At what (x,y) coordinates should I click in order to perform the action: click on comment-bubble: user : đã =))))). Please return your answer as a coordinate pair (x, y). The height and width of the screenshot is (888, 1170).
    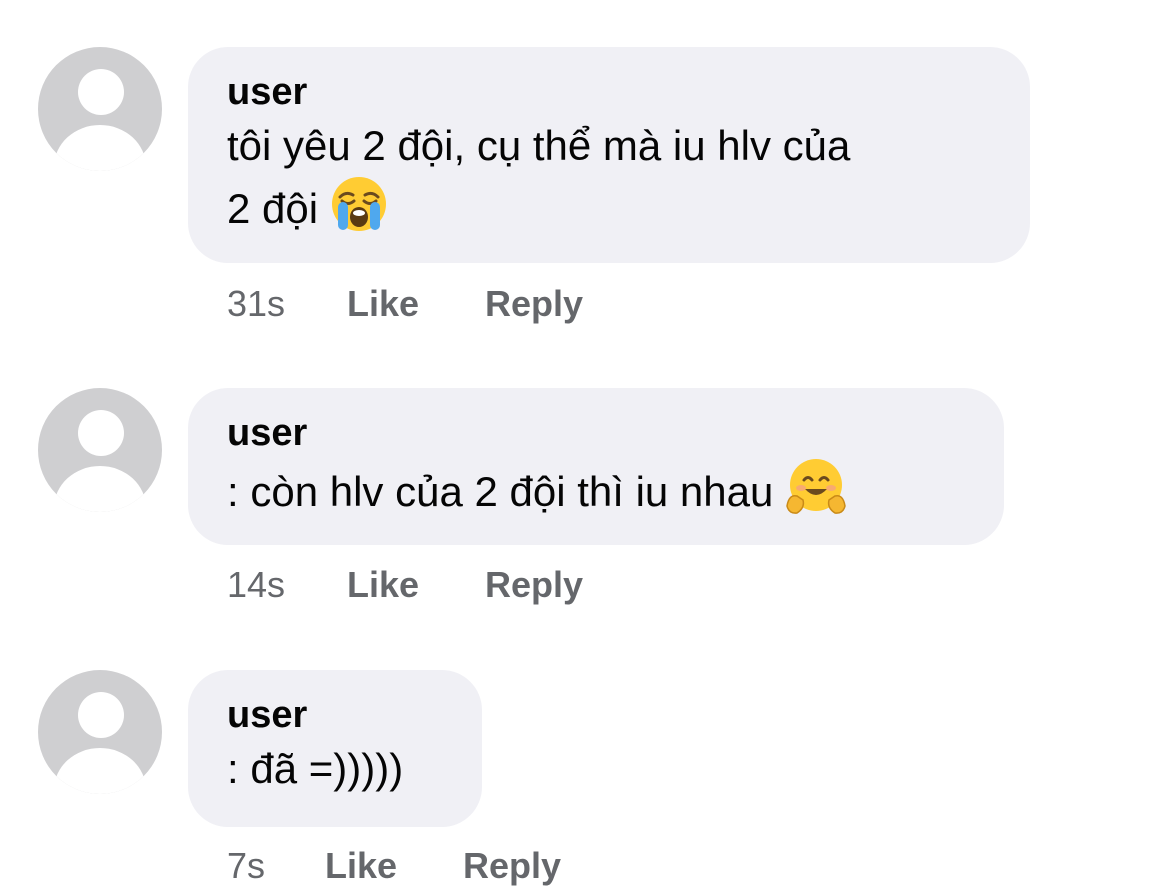
    Looking at the image, I should click on (335, 748).